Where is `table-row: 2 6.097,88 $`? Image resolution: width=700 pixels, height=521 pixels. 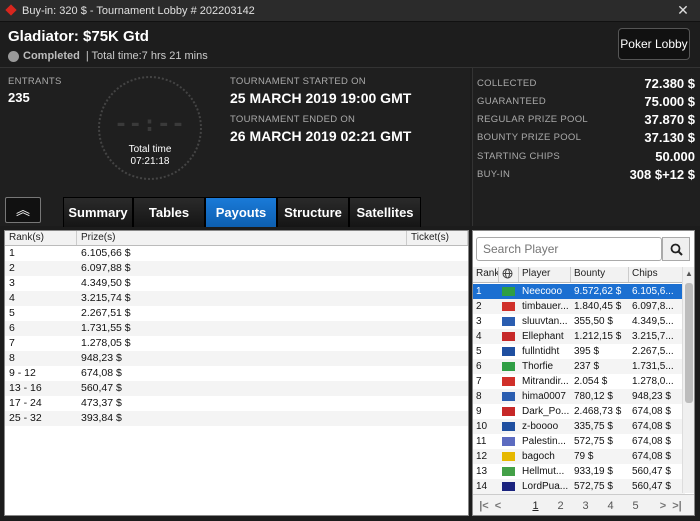
table-row: 2 6.097,88 $ is located at coordinates (236, 268).